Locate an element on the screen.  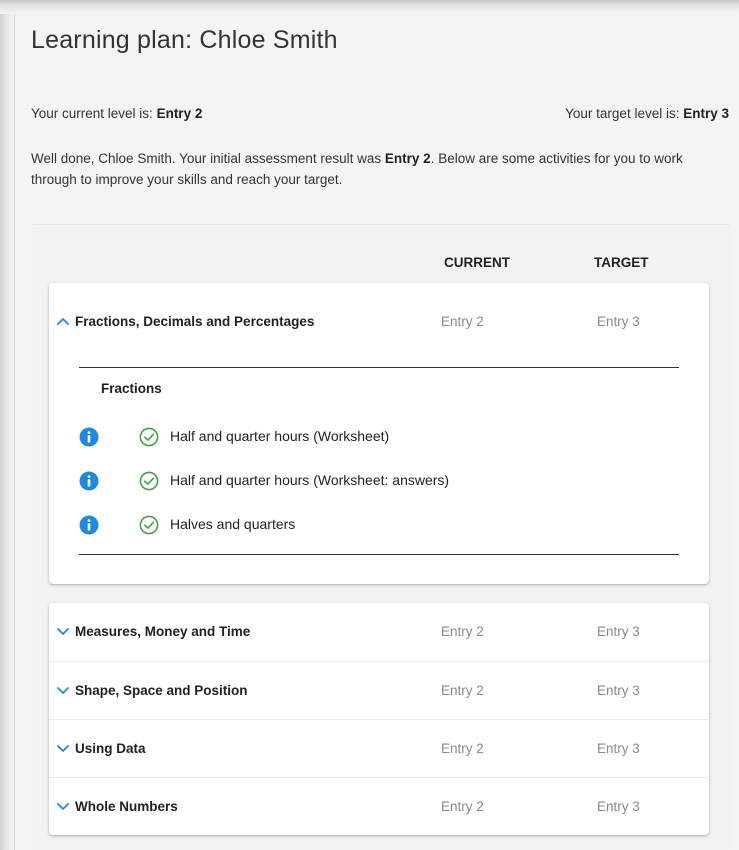
activity-link: Half and quarter hours (Worksheet) is located at coordinates (279, 436).